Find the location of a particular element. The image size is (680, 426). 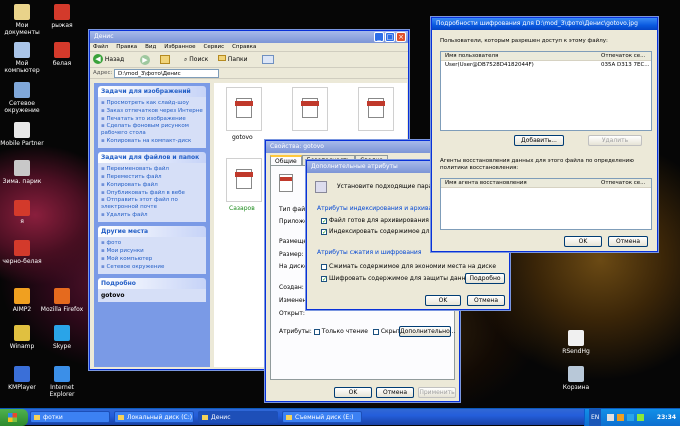

encryption-cancel-button: Отмена is located at coordinates (628, 241).